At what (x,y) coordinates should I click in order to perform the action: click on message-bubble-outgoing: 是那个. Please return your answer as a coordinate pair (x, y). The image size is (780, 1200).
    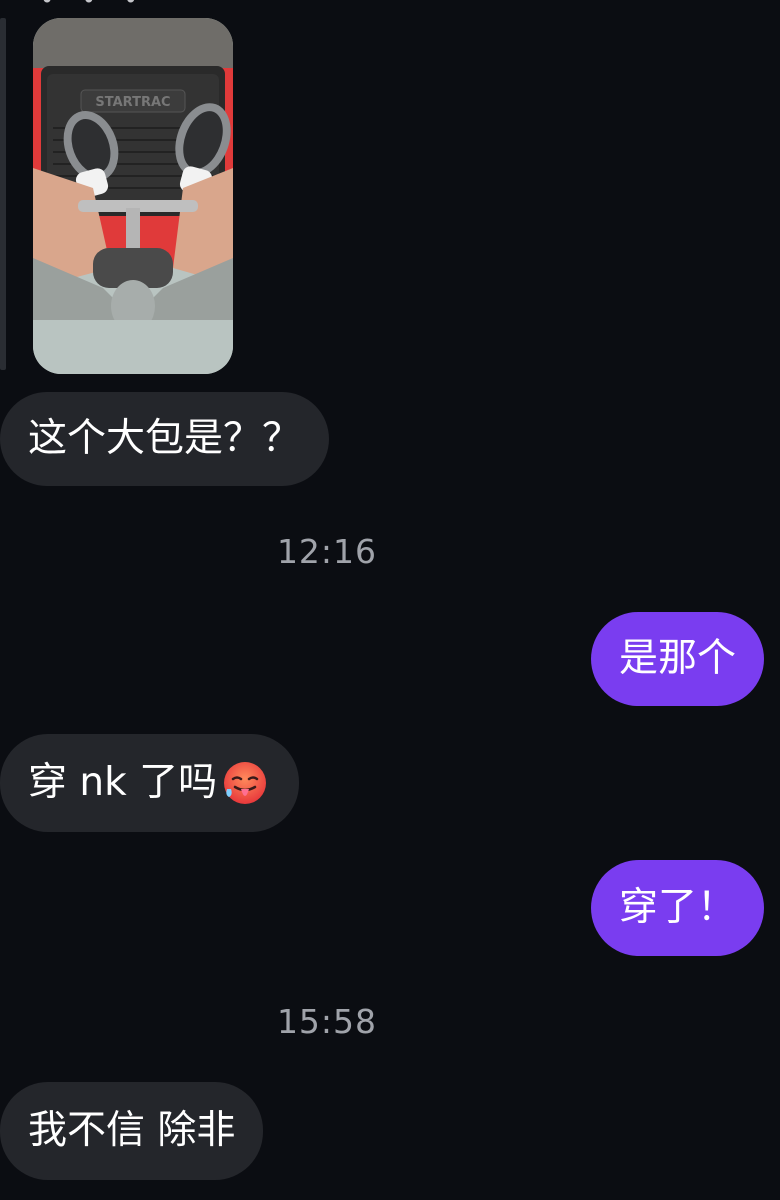
    Looking at the image, I should click on (677, 659).